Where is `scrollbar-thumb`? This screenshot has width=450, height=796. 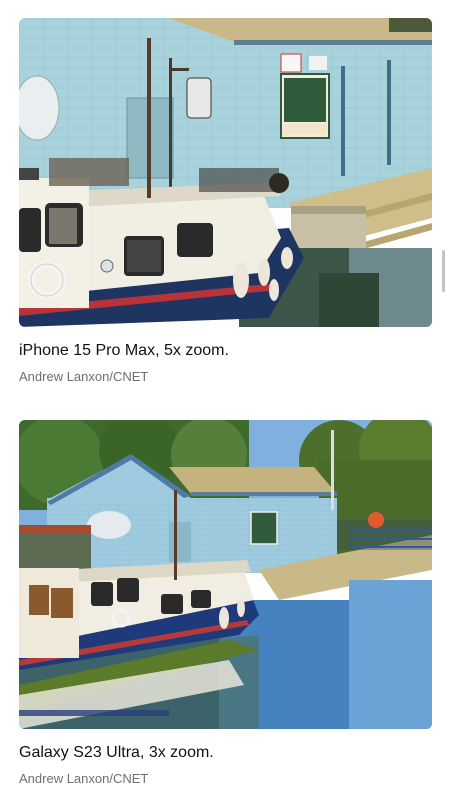
scrollbar-thumb is located at coordinates (443, 271).